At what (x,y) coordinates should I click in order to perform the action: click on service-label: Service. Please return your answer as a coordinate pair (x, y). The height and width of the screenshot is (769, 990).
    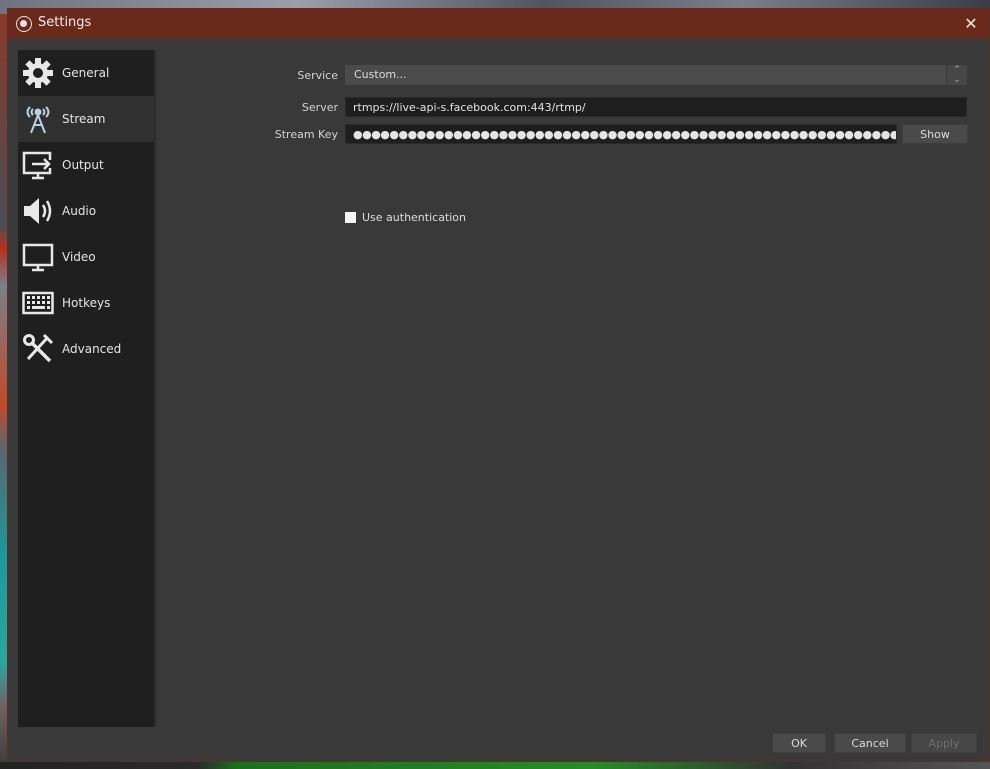
    Looking at the image, I should click on (317, 75).